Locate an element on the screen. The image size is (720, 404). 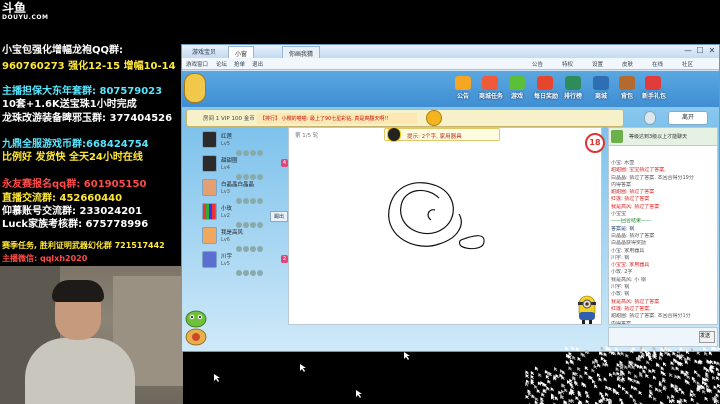
close-button: ✕ is located at coordinates (712, 51).